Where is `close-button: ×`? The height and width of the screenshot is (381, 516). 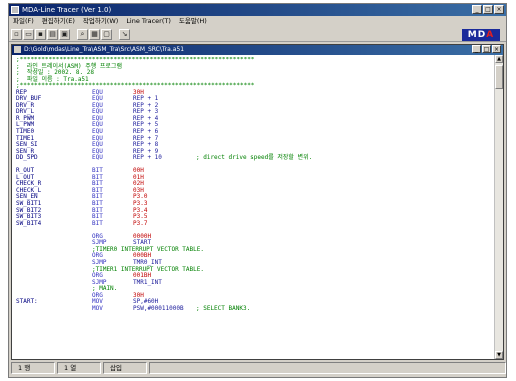
close-button: × is located at coordinates (499, 9).